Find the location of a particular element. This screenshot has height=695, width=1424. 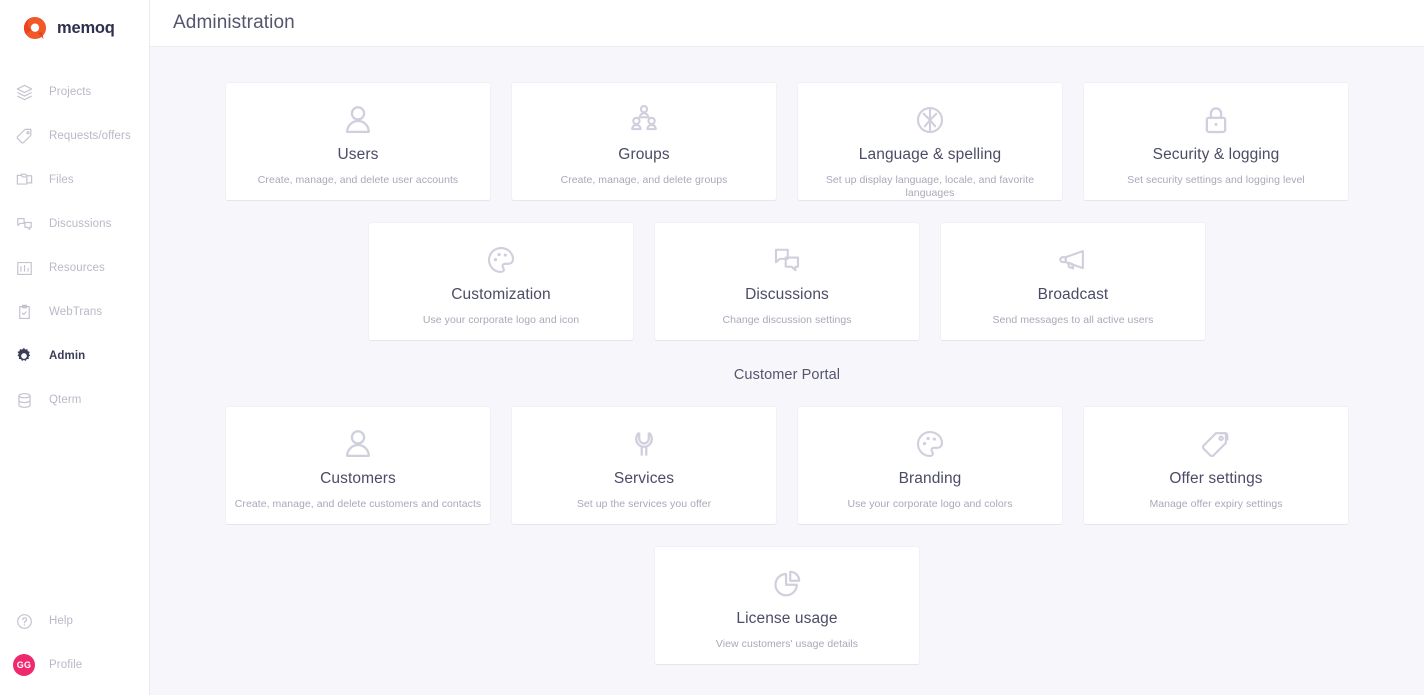

page-title: Administration is located at coordinates (234, 22).